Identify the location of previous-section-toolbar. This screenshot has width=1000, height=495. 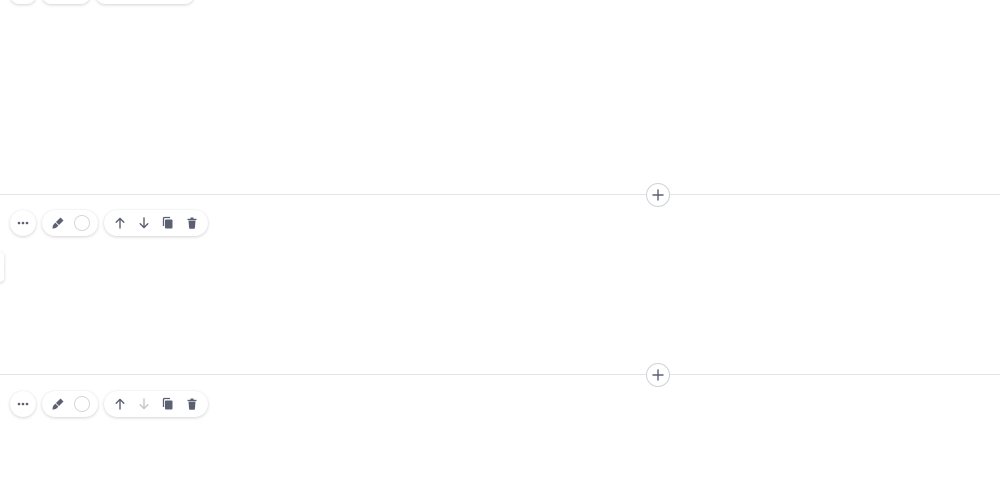
(102, 2).